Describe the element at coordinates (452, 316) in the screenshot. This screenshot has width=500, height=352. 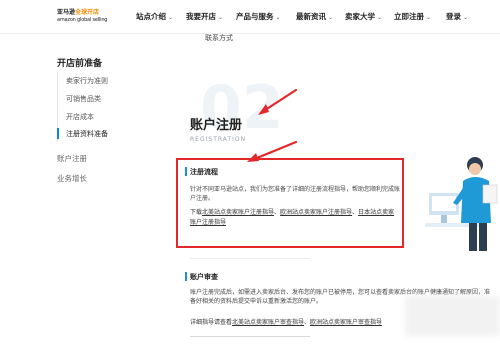
I see `blurred-area` at that location.